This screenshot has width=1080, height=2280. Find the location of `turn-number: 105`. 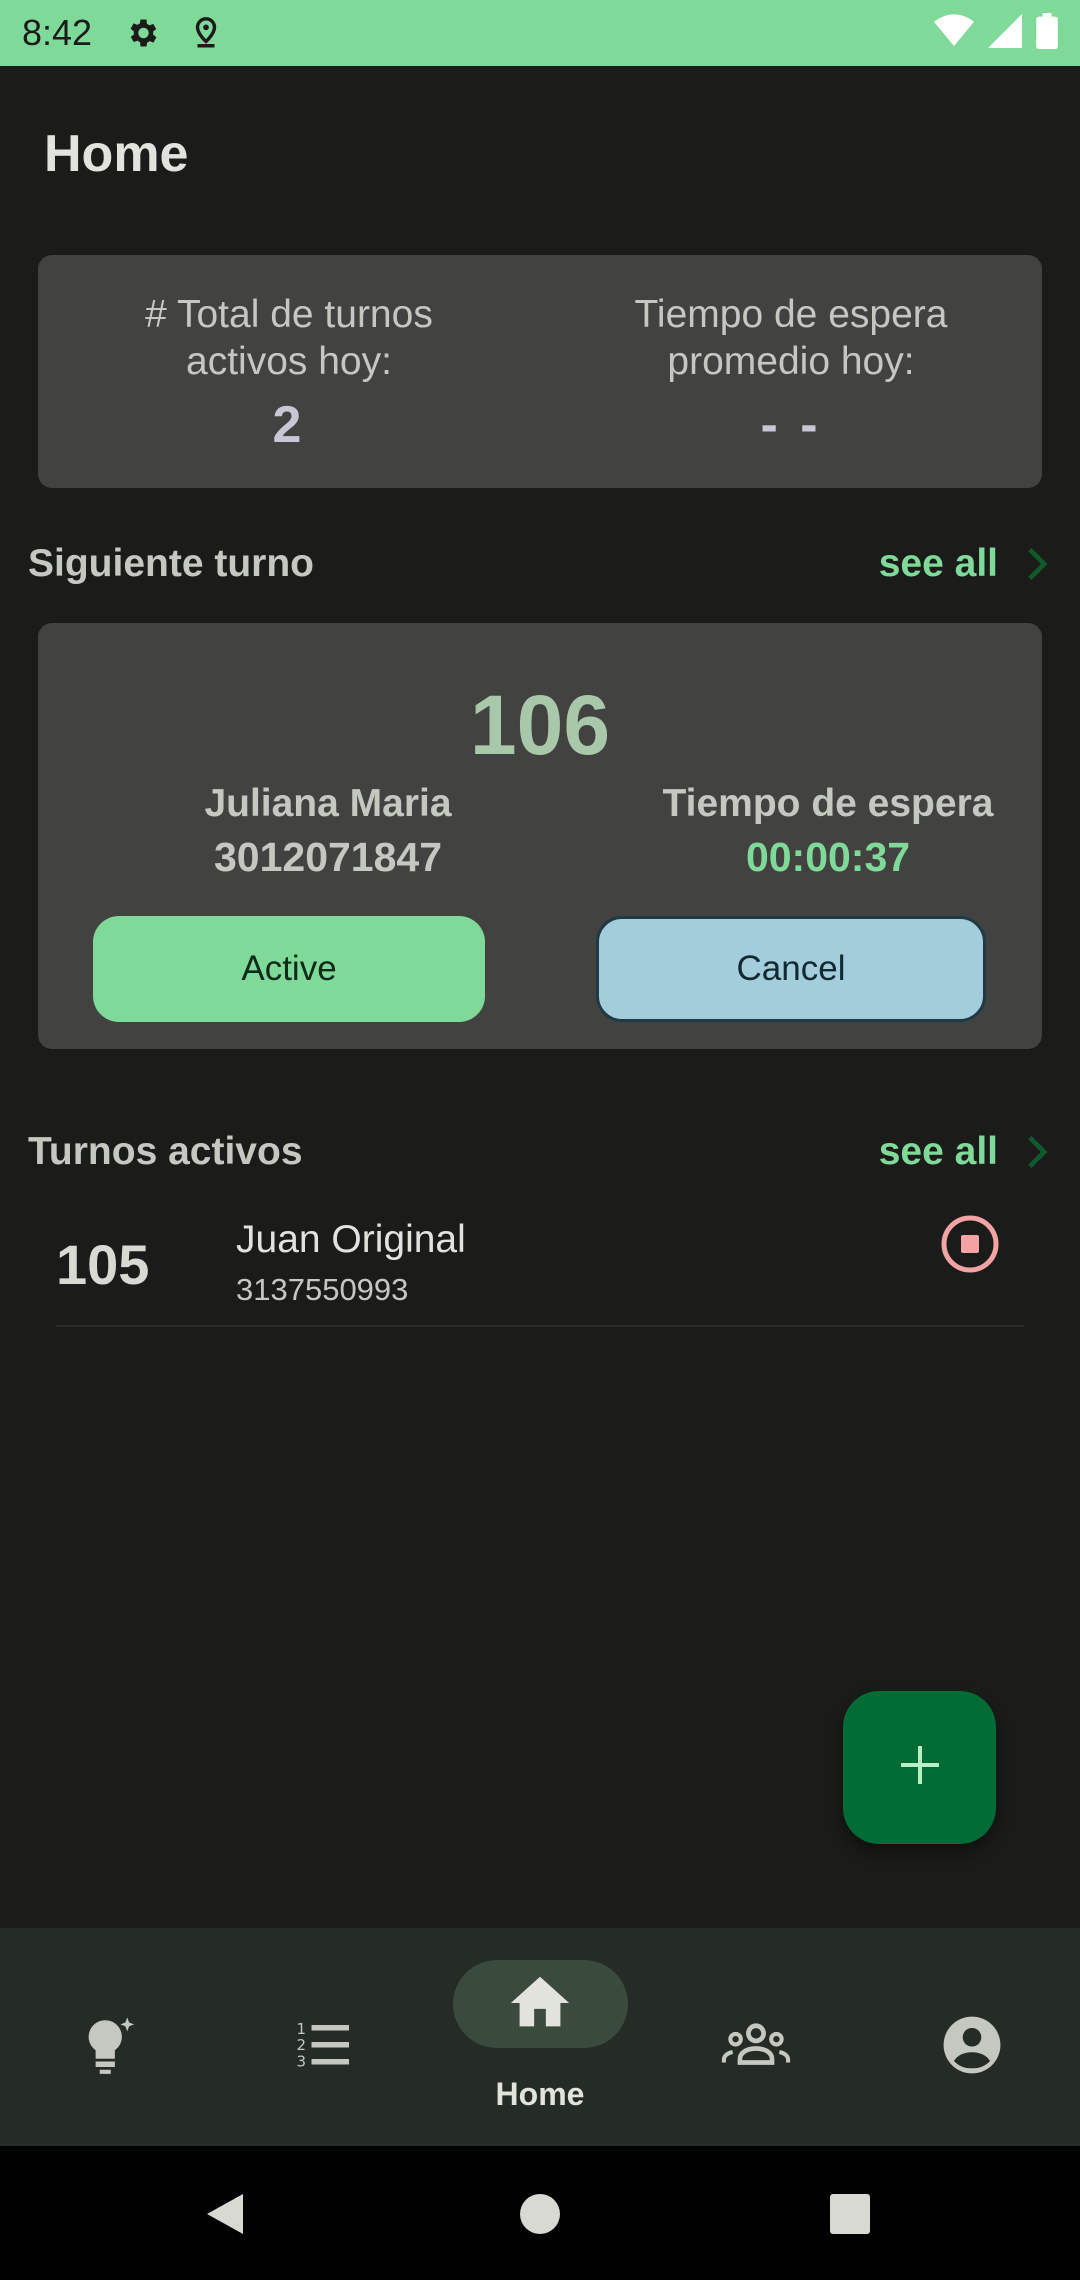

turn-number: 105 is located at coordinates (103, 1264).